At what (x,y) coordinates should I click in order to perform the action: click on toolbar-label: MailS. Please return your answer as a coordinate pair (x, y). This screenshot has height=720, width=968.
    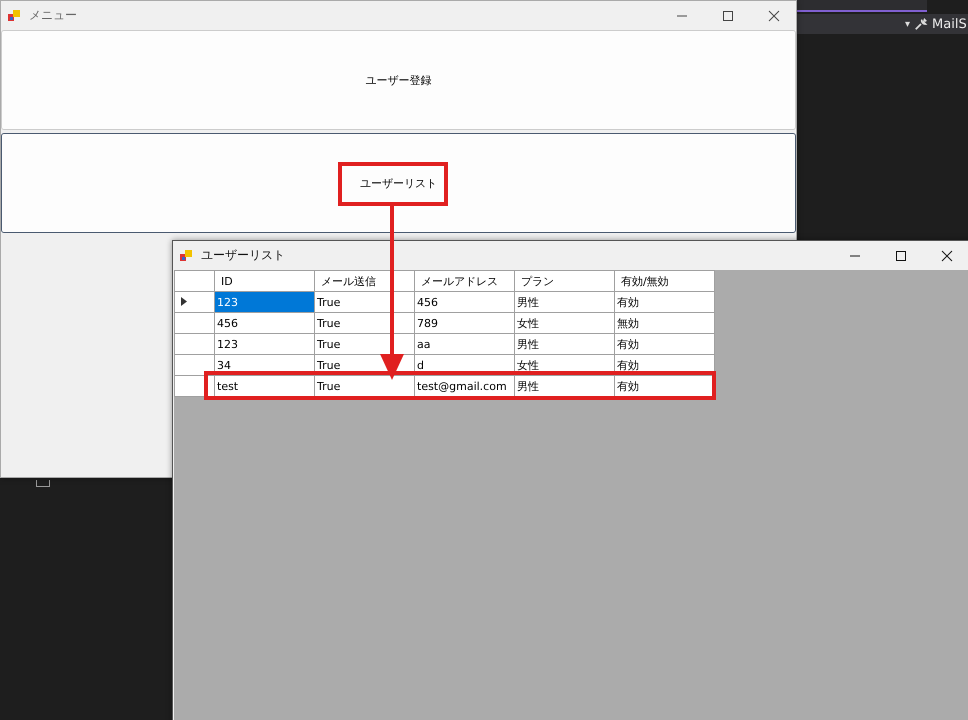
    Looking at the image, I should click on (949, 24).